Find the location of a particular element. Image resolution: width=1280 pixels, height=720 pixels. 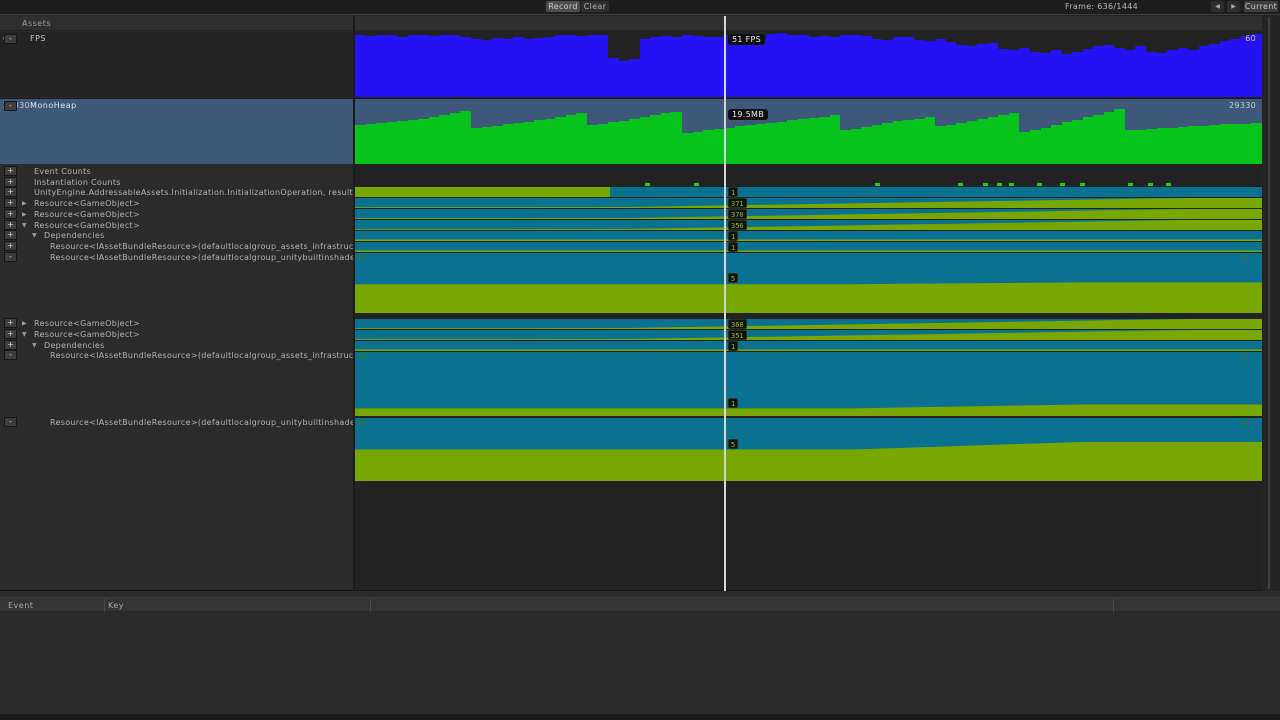

tree-row: + ▼ Dependencies is located at coordinates (176, 235).